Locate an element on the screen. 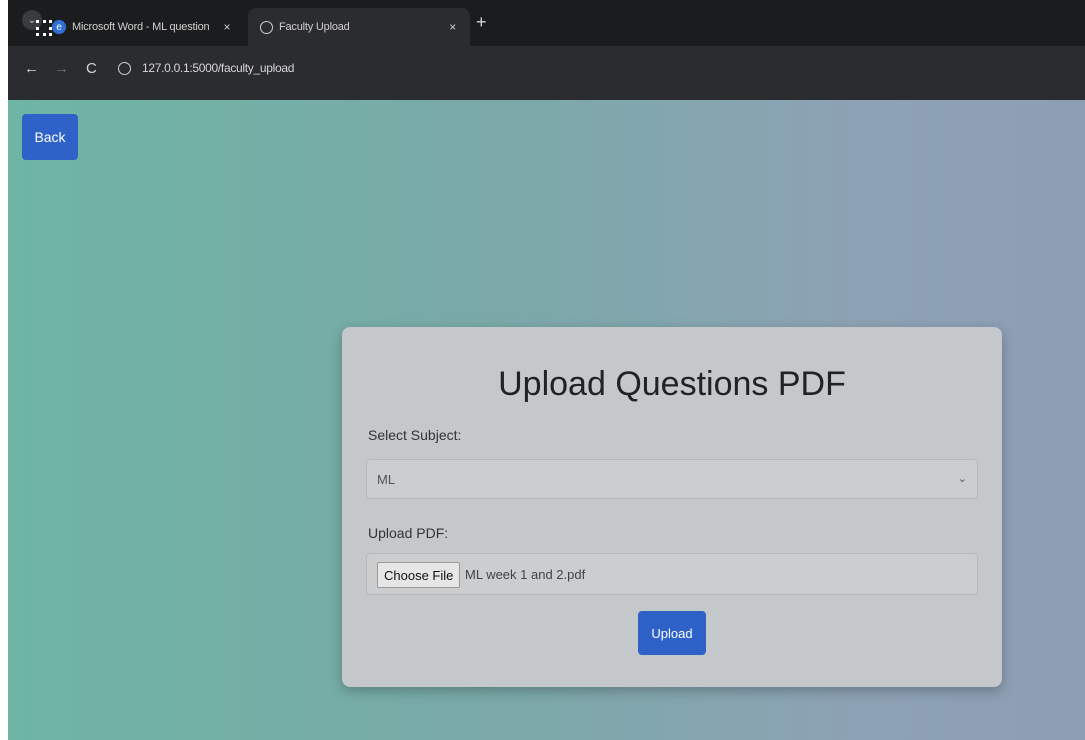 The image size is (1085, 740). back-button: Back is located at coordinates (50, 137).